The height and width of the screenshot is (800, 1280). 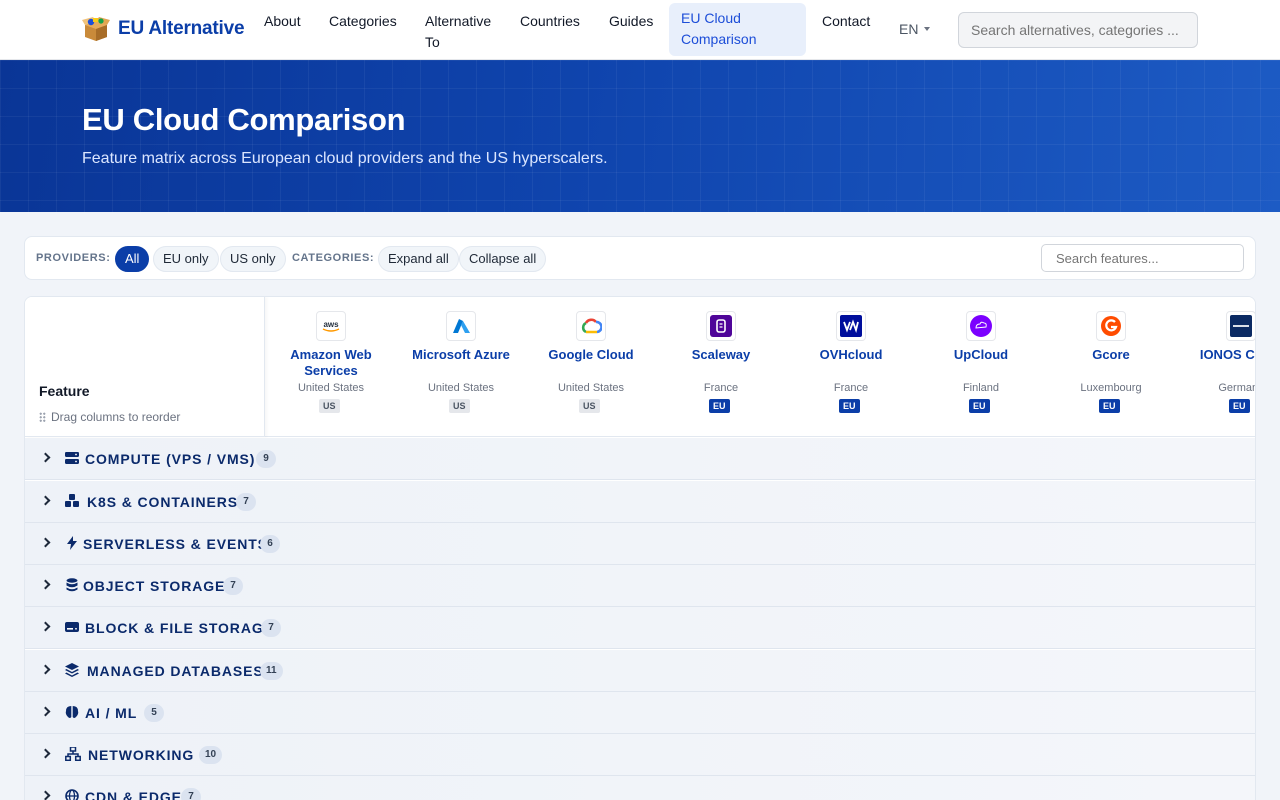 I want to click on site-search-input, so click(x=1078, y=30).